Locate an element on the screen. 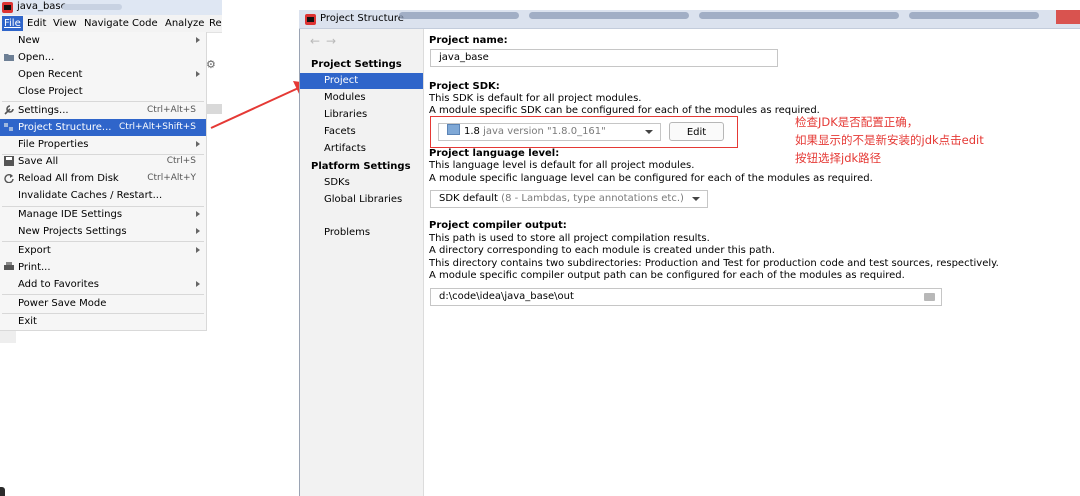 This screenshot has width=1080, height=496. project-name-label: Project name: is located at coordinates (468, 40).